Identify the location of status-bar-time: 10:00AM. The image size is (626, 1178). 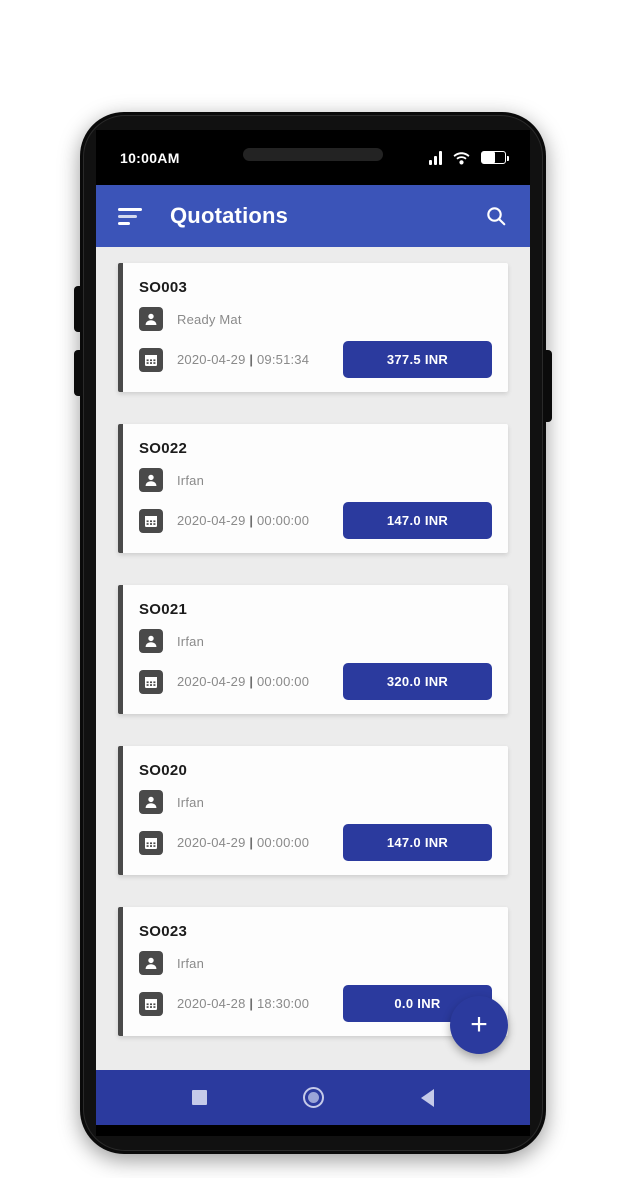
(150, 157).